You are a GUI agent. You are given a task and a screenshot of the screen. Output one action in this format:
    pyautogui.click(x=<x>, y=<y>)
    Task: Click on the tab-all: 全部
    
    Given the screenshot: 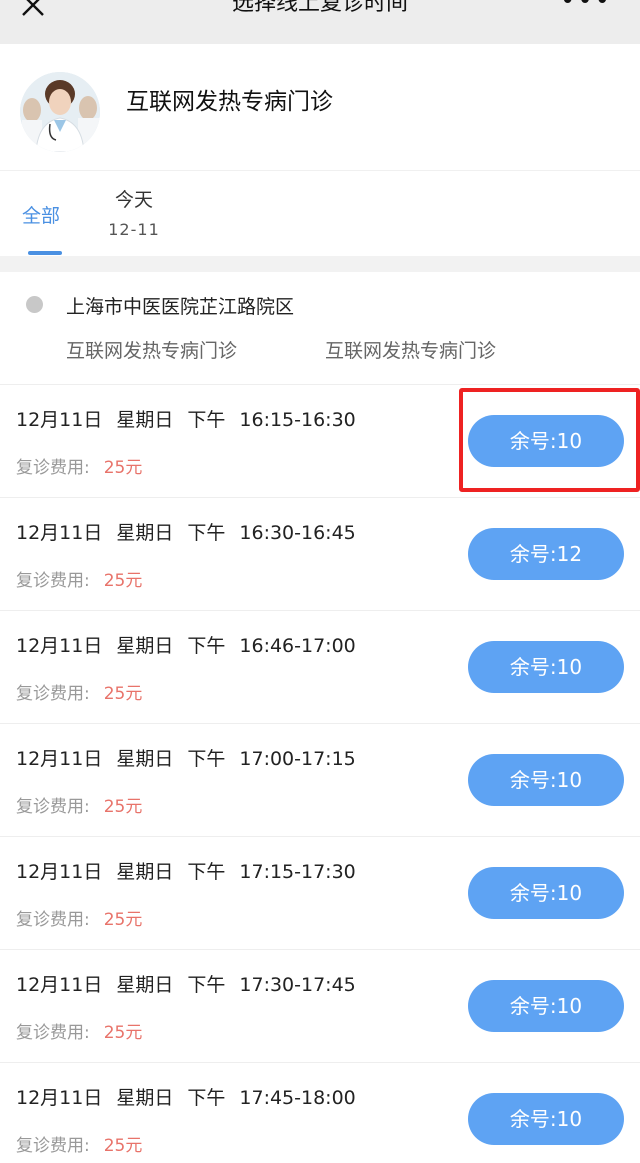 What is the action you would take?
    pyautogui.click(x=41, y=214)
    